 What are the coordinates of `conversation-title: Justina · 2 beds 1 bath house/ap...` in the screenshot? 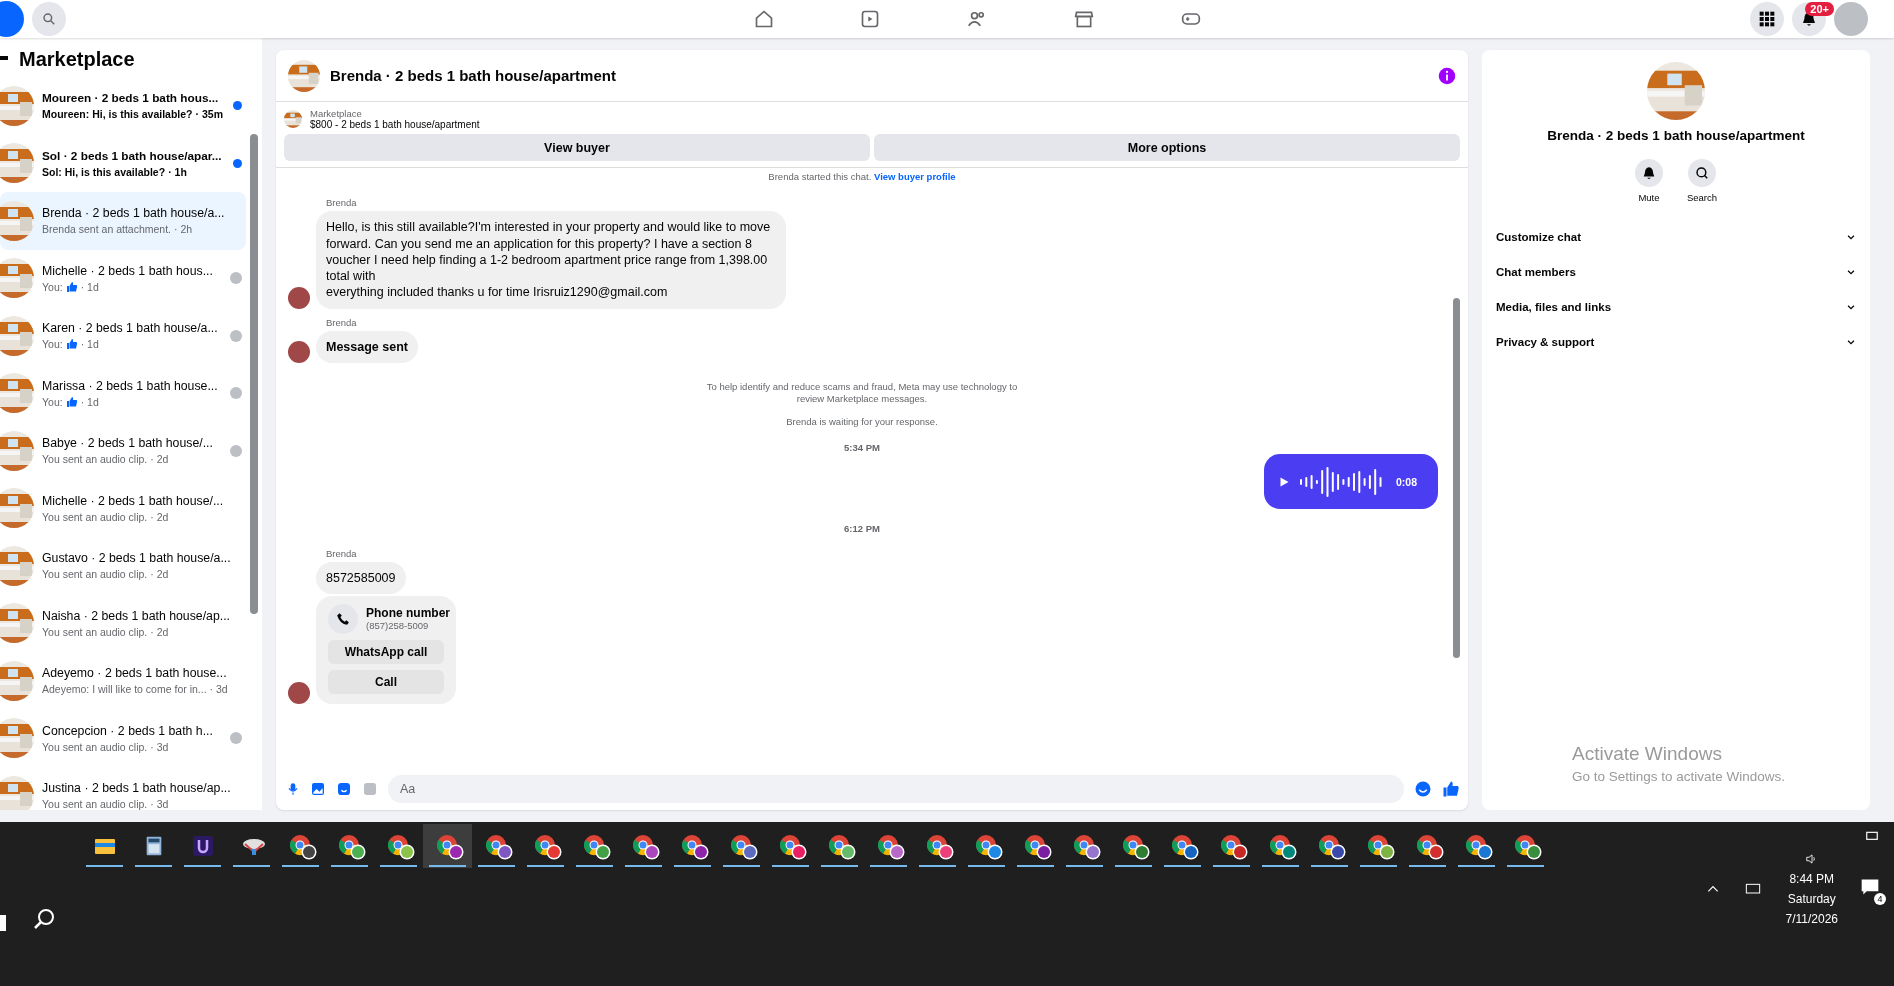 It's located at (136, 788).